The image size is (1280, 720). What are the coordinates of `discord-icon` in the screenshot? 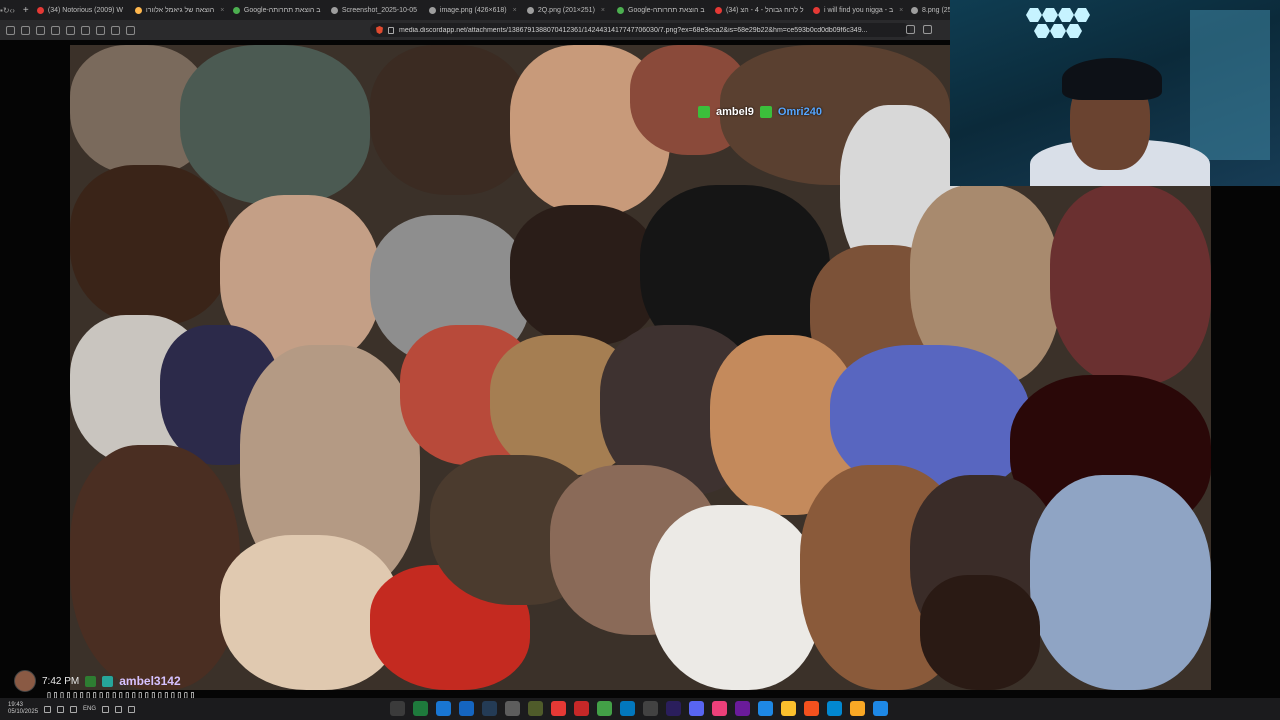 It's located at (696, 708).